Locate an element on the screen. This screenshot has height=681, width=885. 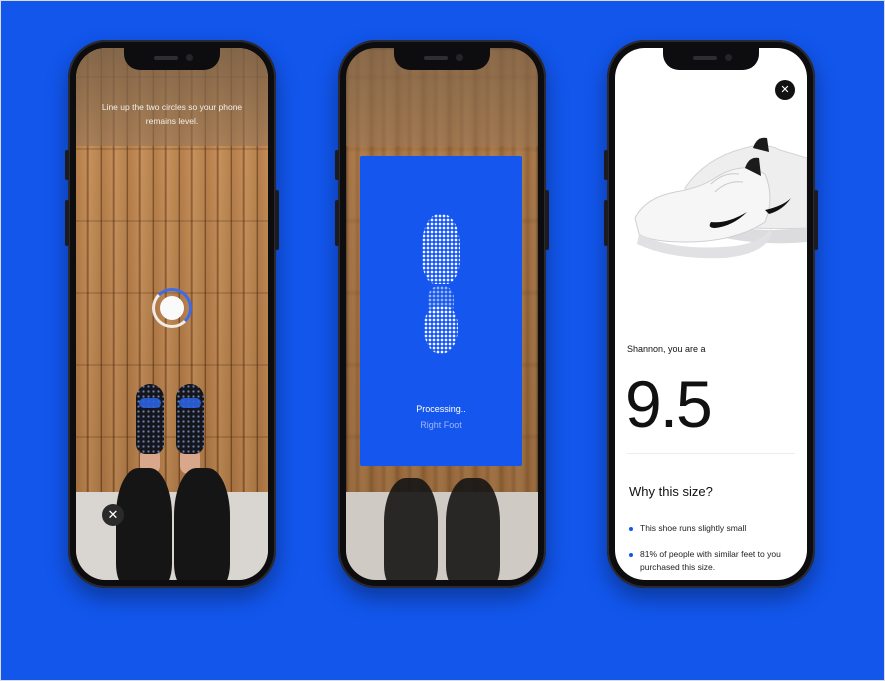
why-size-heading: Why this size? is located at coordinates (671, 491).